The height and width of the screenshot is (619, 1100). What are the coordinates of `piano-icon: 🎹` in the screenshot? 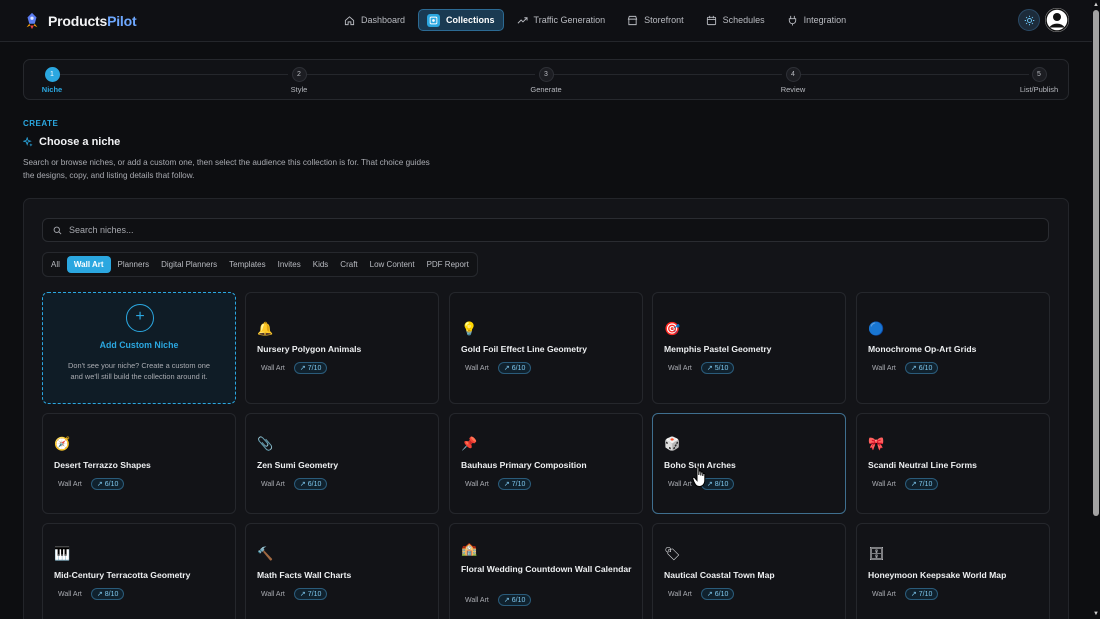 It's located at (62, 553).